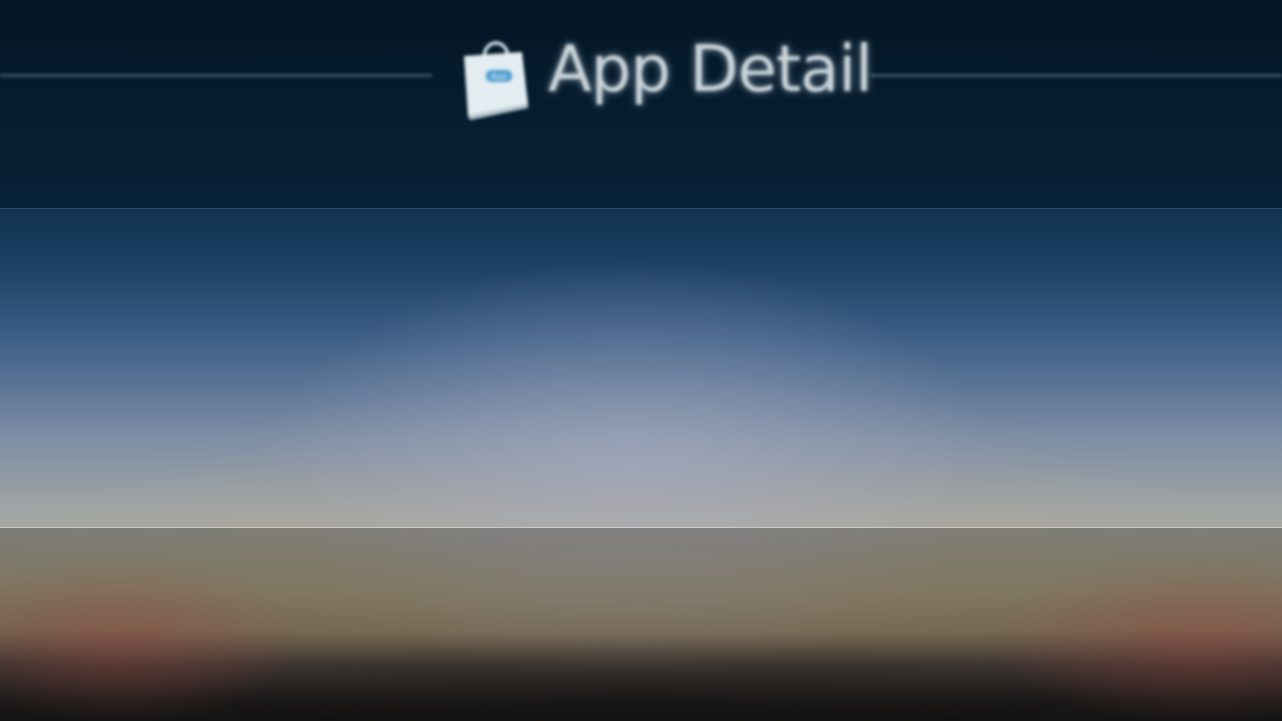 Image resolution: width=1282 pixels, height=721 pixels. I want to click on icon-badge-text: App, so click(499, 76).